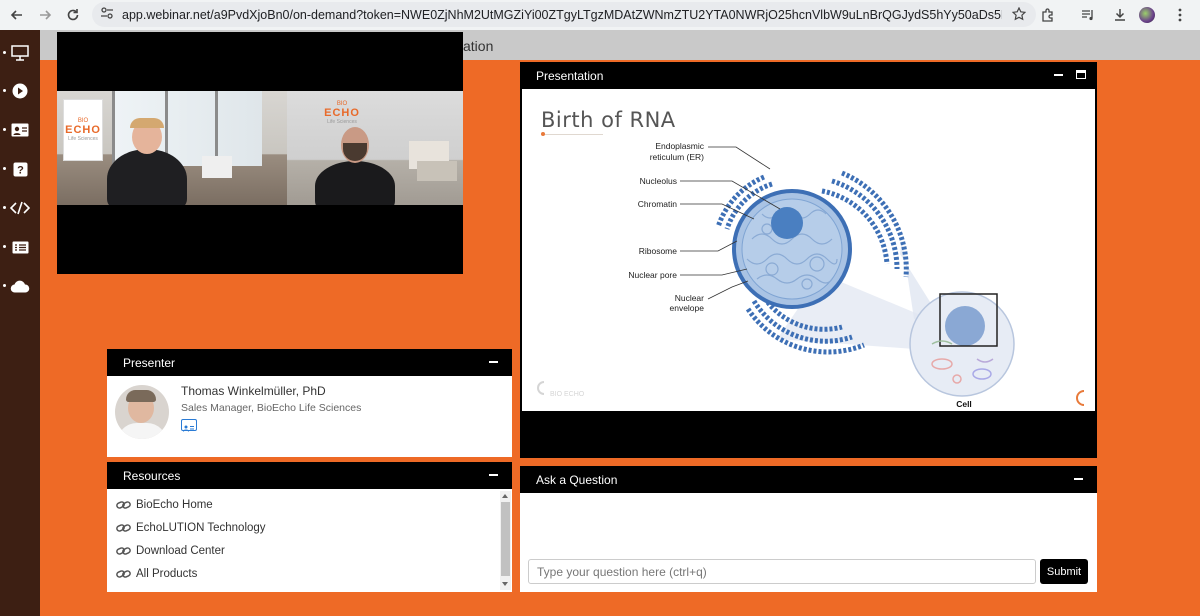  I want to click on sidebar-item-cloud, so click(20, 286).